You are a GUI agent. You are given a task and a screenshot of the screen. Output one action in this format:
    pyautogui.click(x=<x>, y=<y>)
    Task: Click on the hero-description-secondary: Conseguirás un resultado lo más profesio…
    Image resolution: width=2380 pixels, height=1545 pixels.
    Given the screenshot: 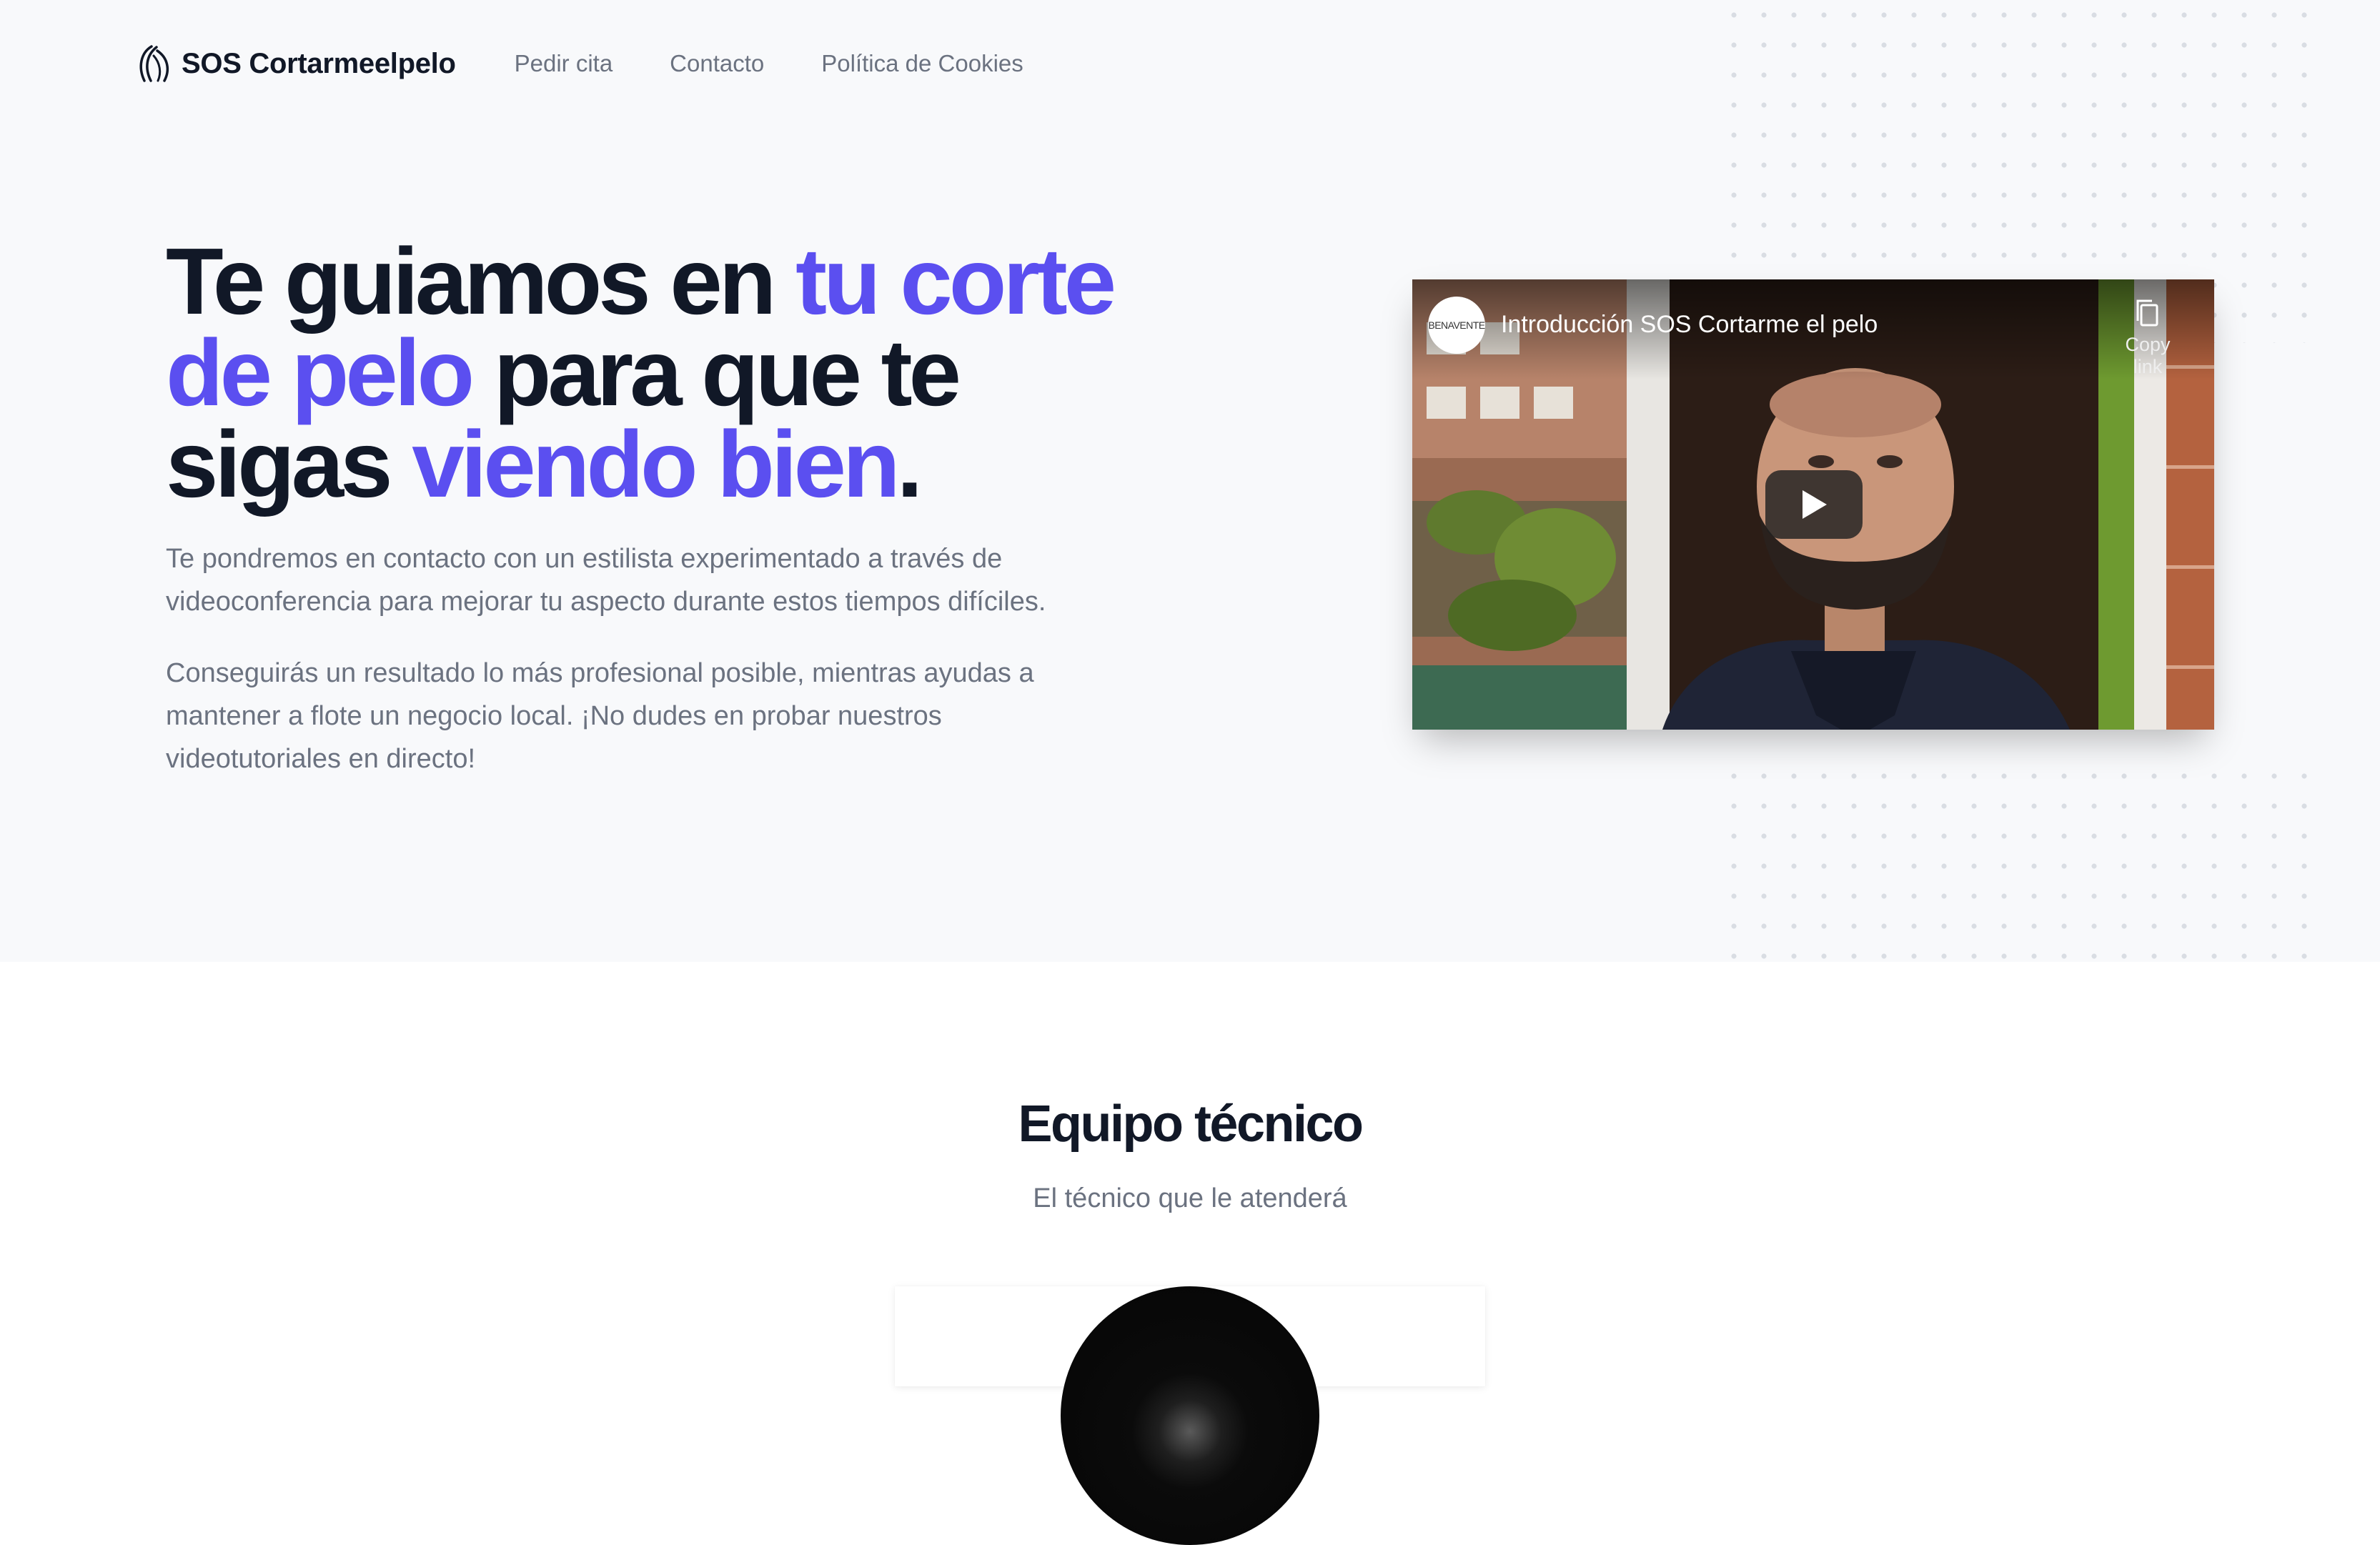 What is the action you would take?
    pyautogui.click(x=600, y=716)
    